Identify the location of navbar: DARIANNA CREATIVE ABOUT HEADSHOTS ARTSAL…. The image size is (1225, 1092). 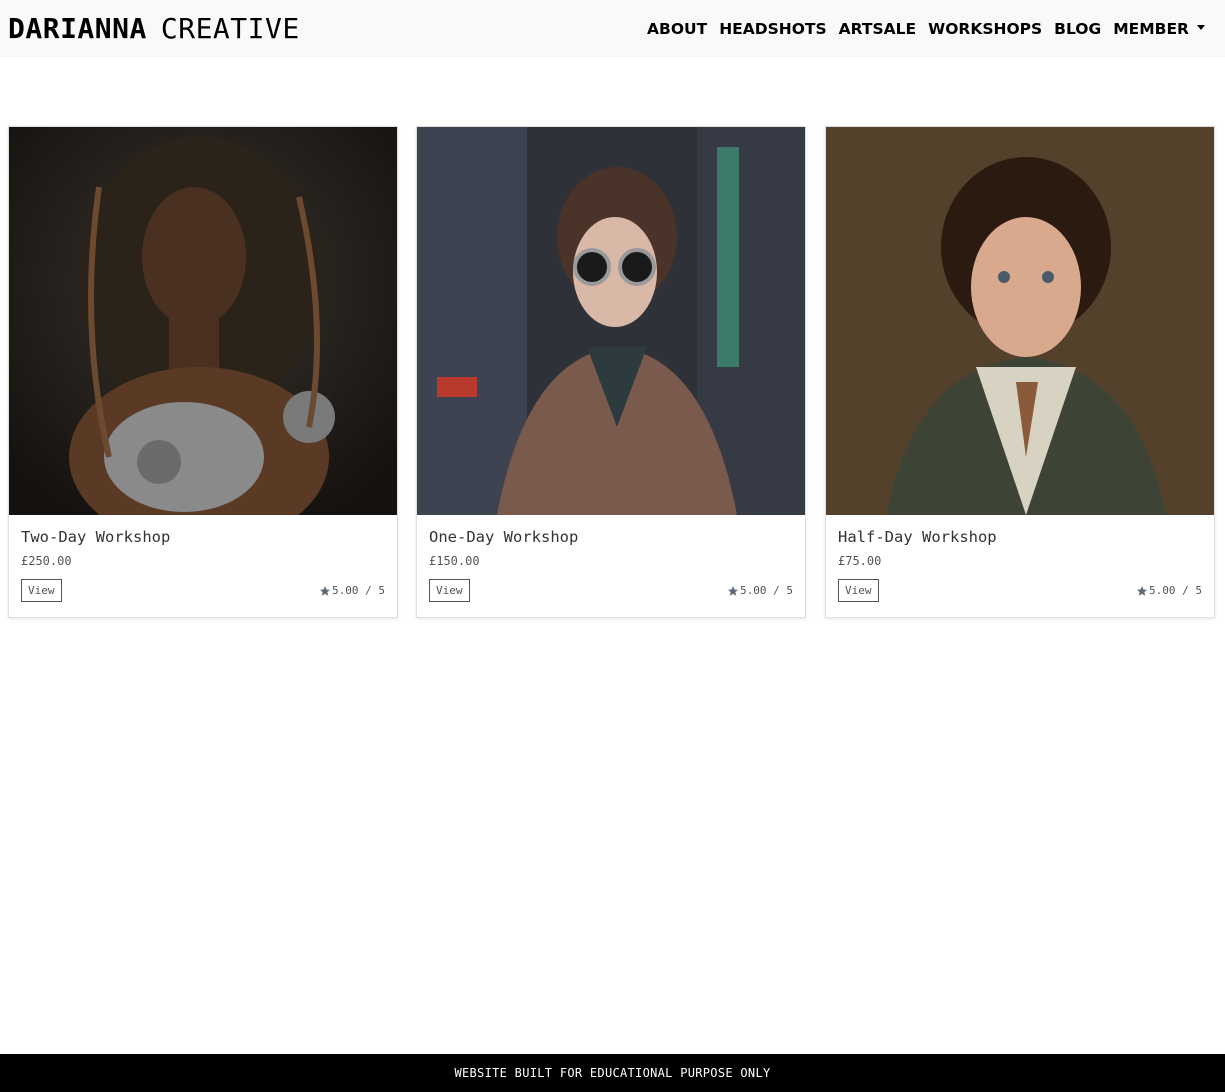
(612, 28).